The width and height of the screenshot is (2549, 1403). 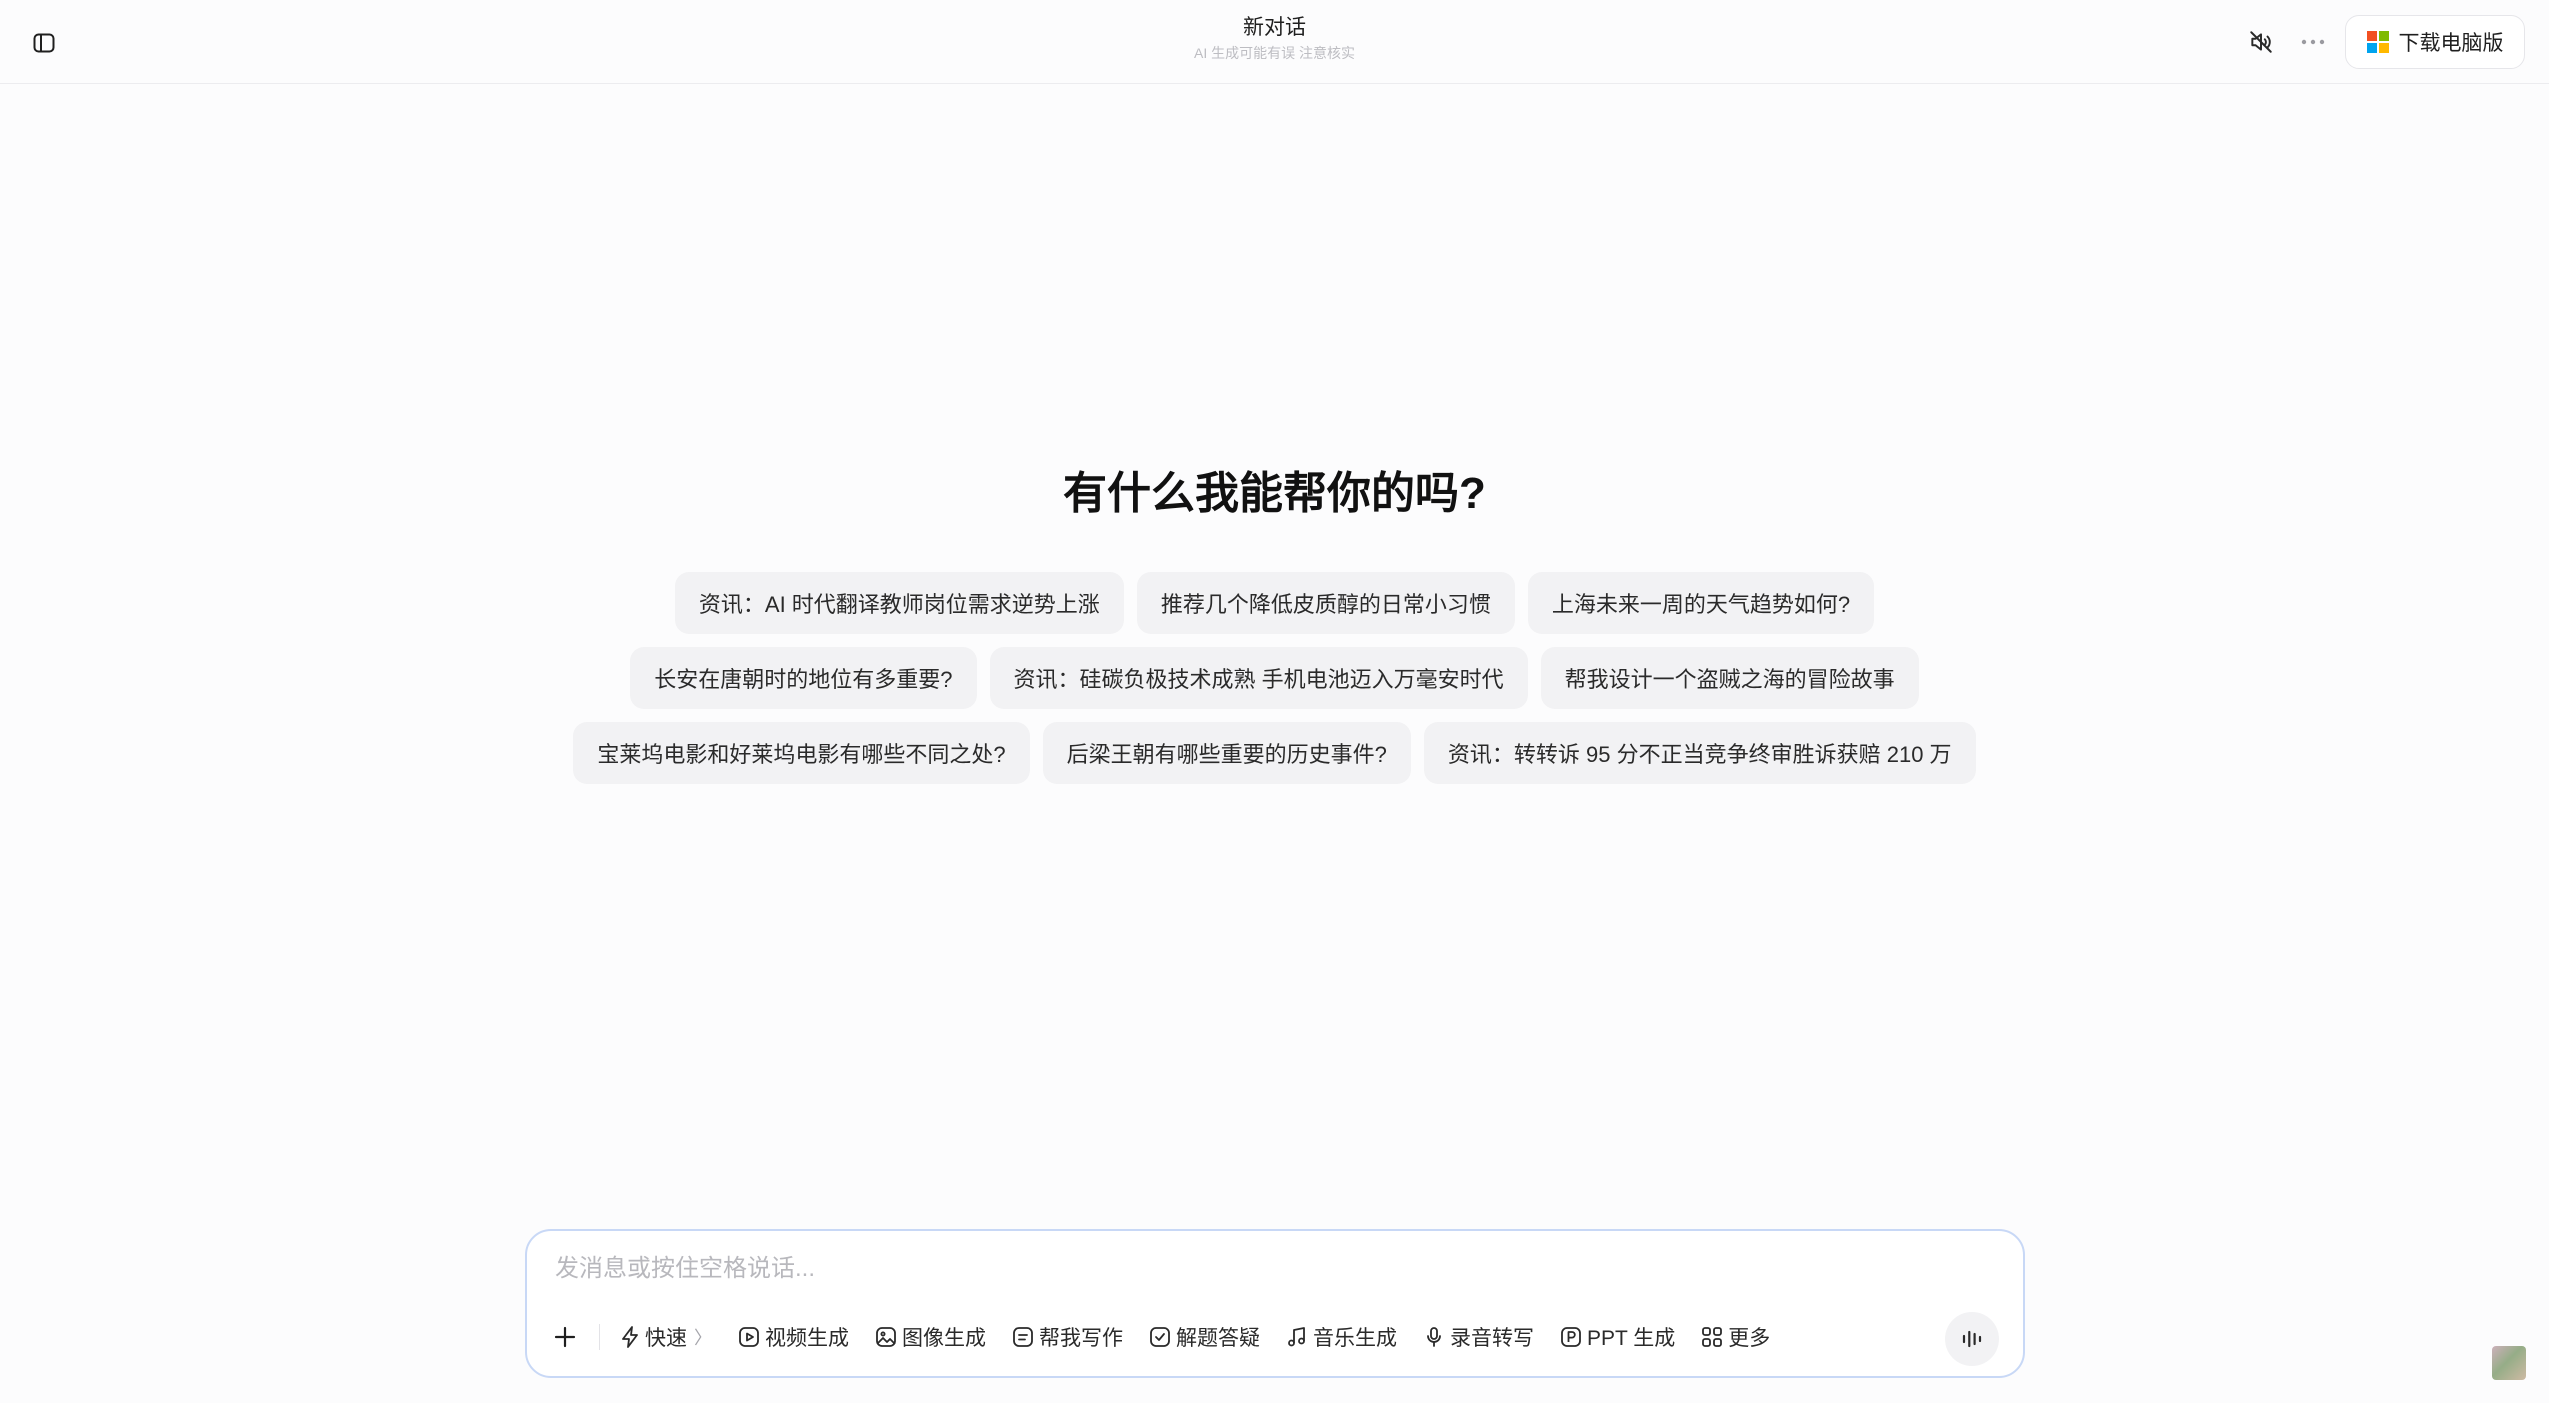 What do you see at coordinates (2509, 1363) in the screenshot?
I see `thumbnail-image` at bounding box center [2509, 1363].